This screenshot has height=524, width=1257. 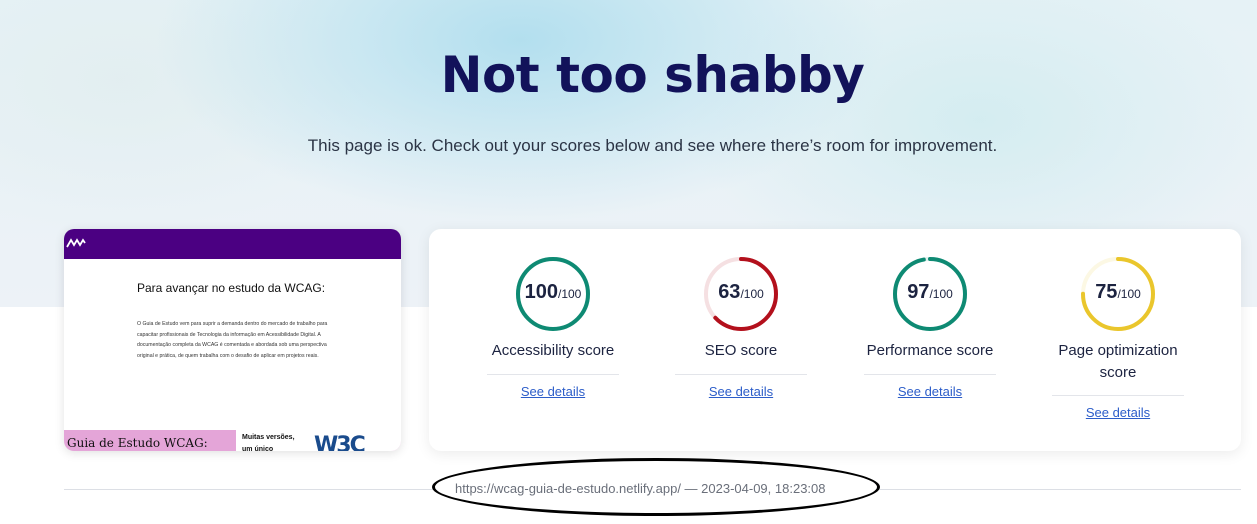 I want to click on w3c-logo: W3C, so click(x=340, y=442).